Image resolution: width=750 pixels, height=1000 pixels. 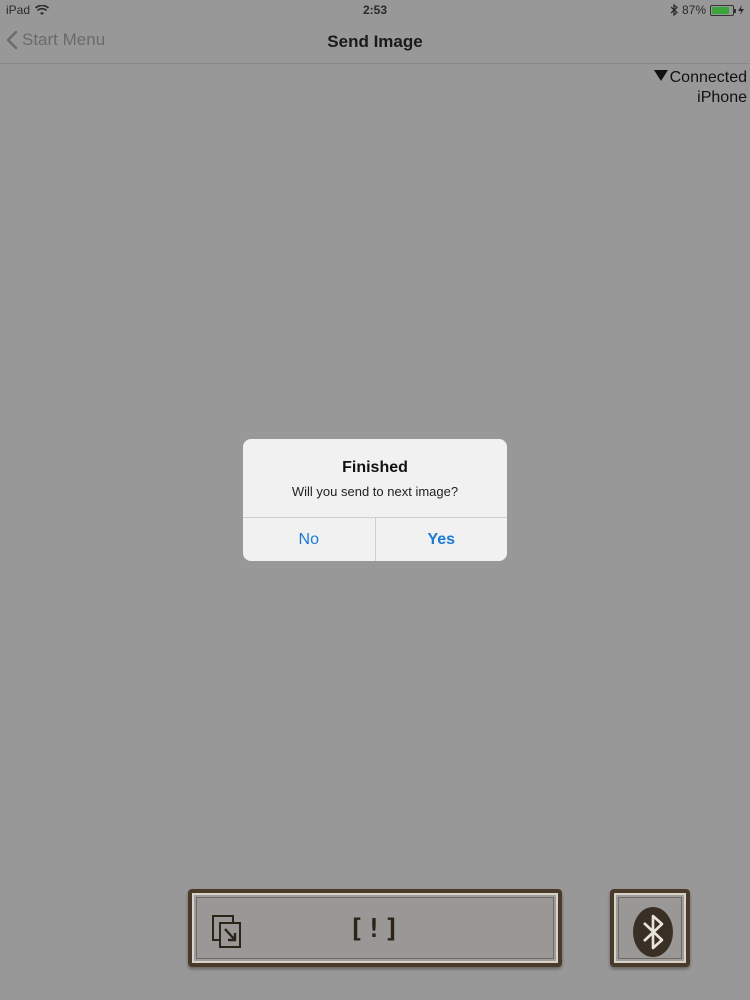 I want to click on battery-icon, so click(x=723, y=10).